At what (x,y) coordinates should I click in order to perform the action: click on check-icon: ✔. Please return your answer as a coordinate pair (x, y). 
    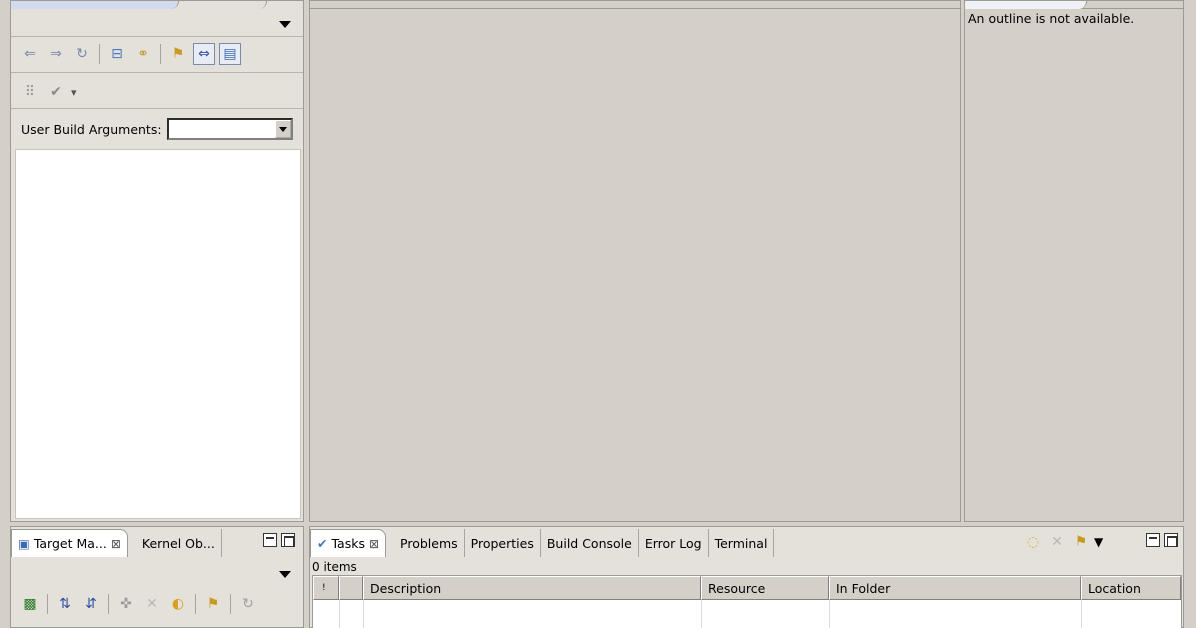
    Looking at the image, I should click on (56, 92).